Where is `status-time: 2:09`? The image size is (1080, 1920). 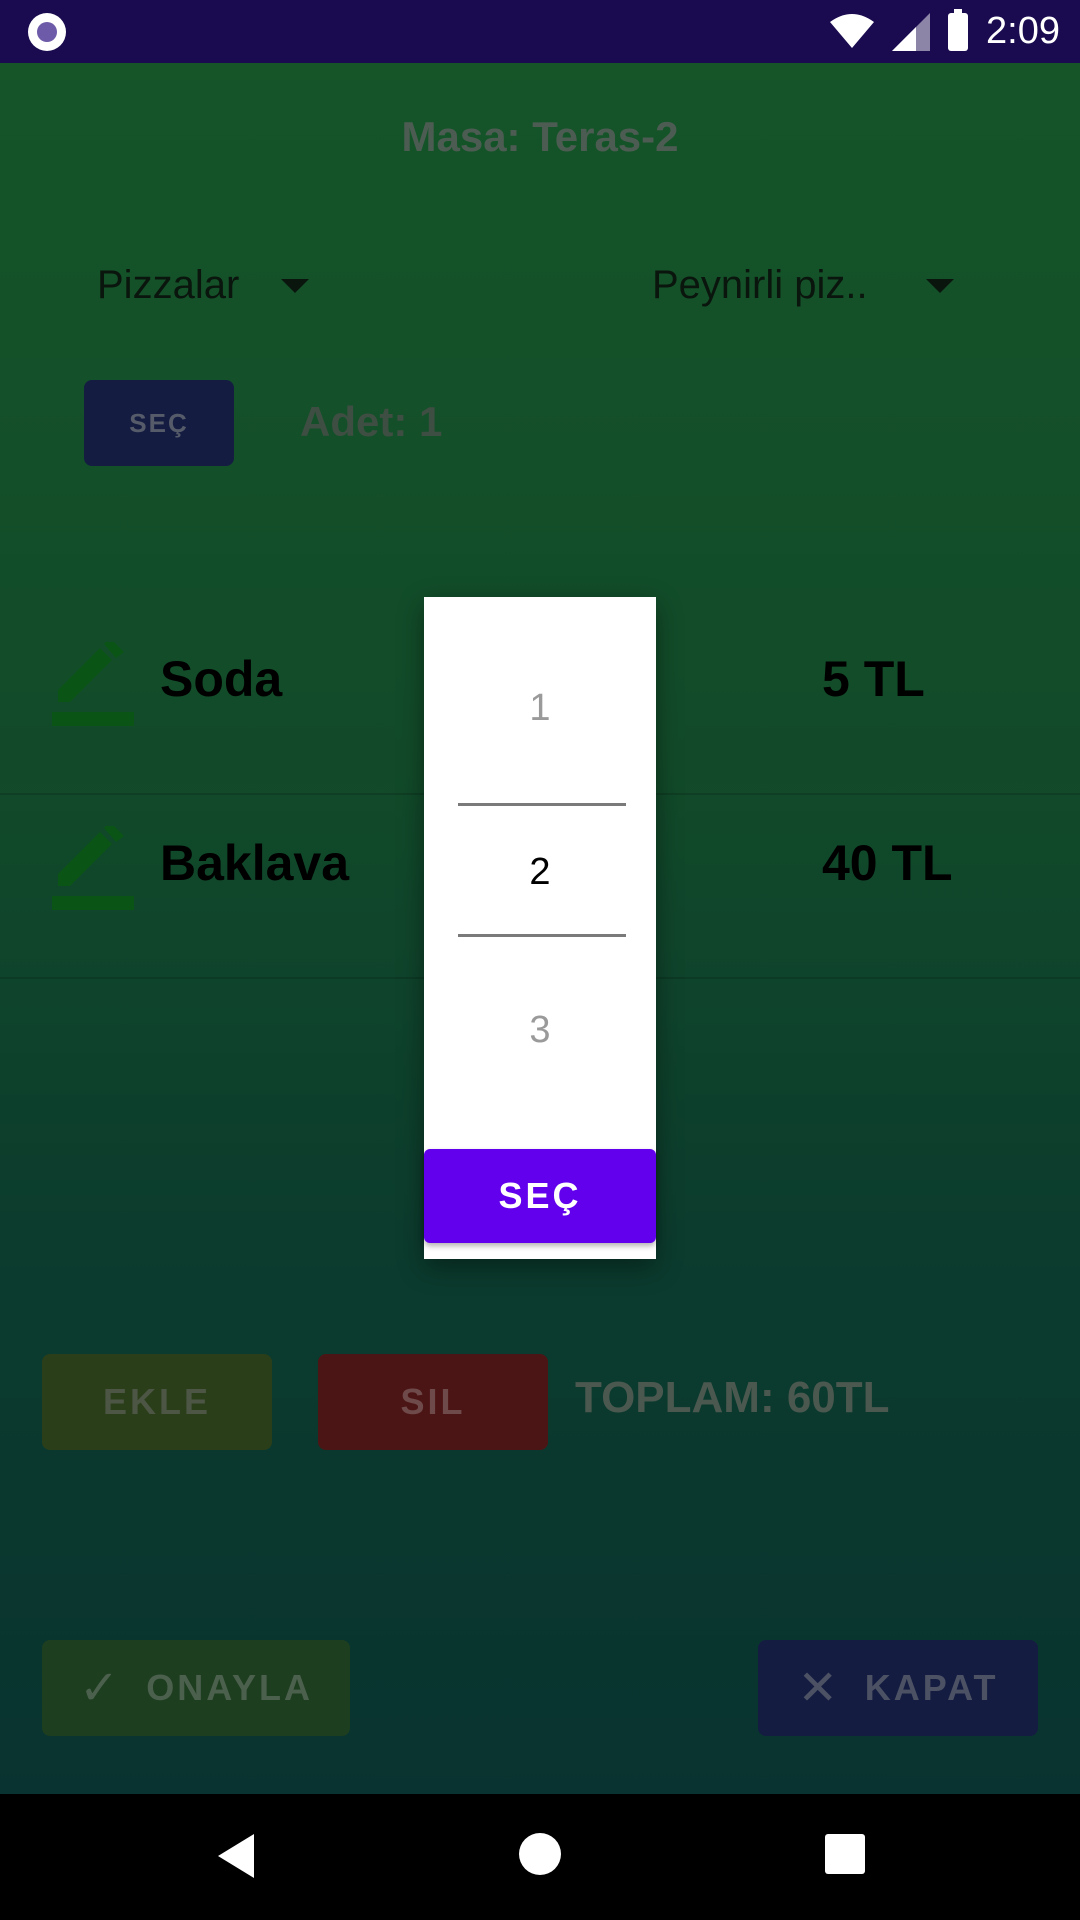
status-time: 2:09 is located at coordinates (1023, 31).